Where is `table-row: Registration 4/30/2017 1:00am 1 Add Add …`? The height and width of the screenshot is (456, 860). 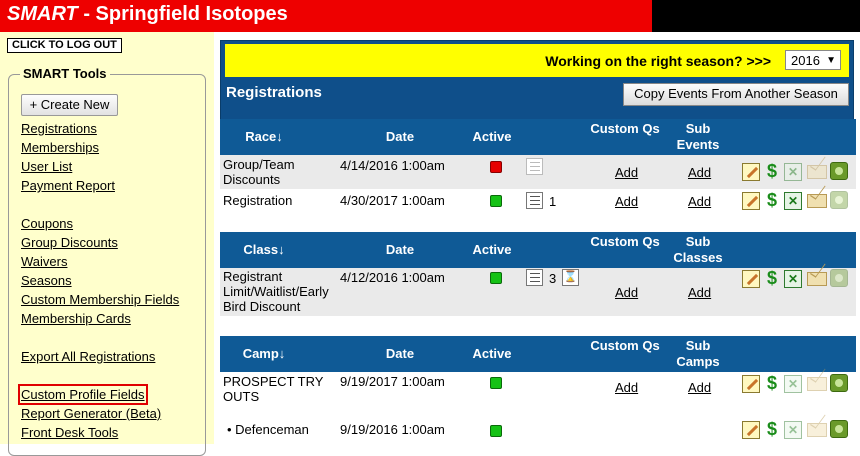
table-row: Registration 4/30/2017 1:00am 1 Add Add … is located at coordinates (538, 204).